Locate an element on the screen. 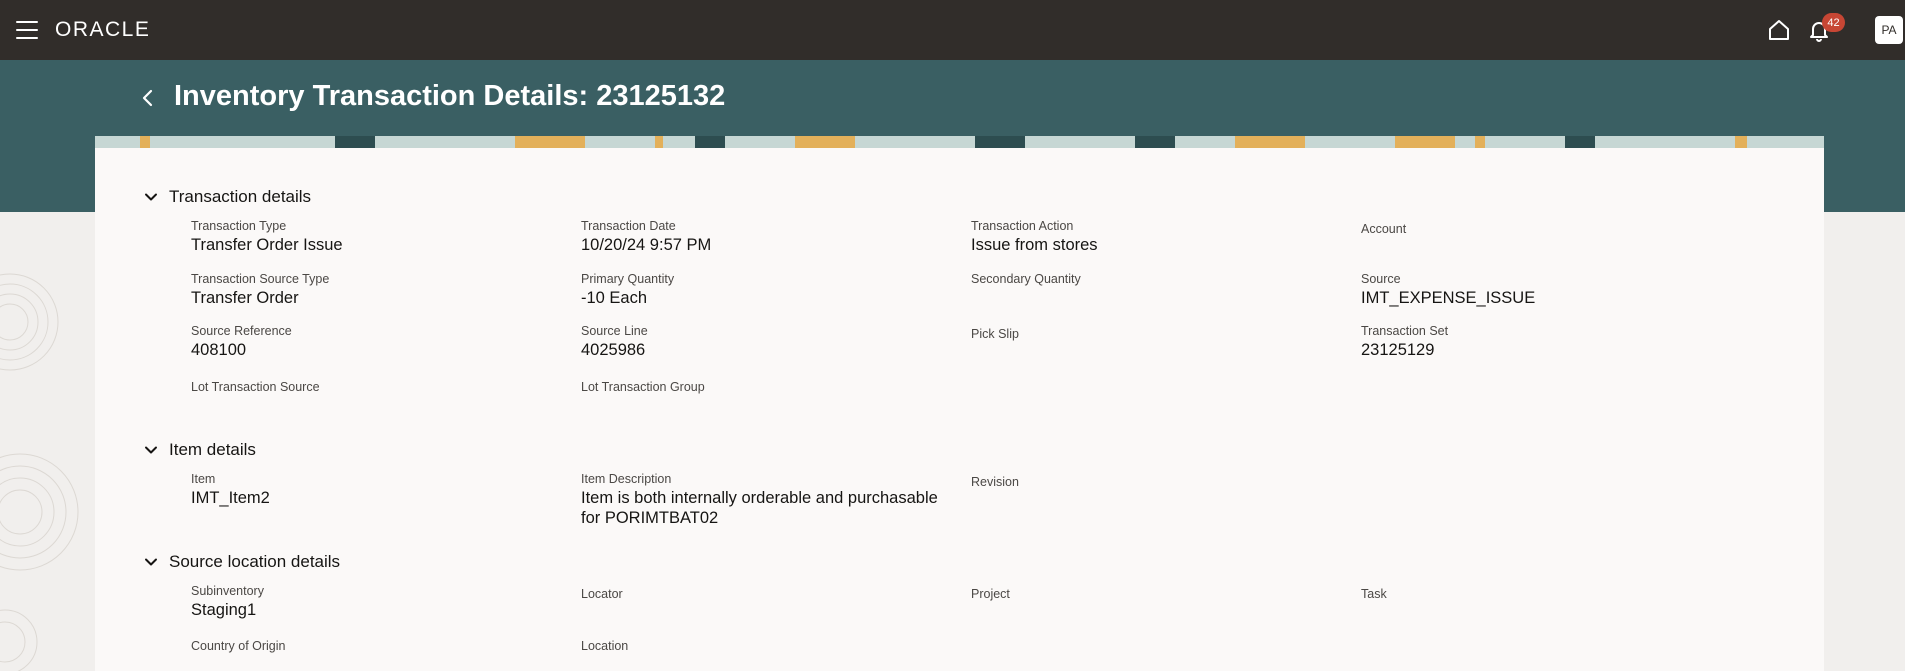  section-title: Transaction details is located at coordinates (240, 196).